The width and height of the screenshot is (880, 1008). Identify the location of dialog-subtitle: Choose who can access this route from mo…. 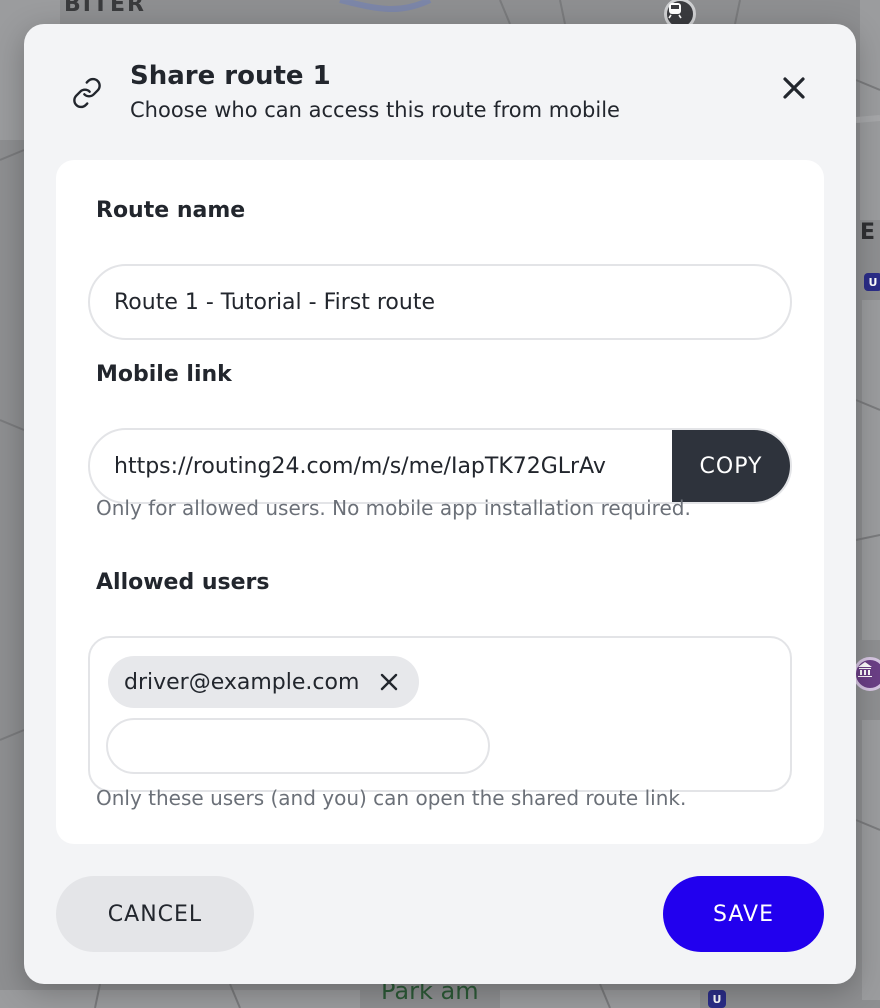
(375, 110).